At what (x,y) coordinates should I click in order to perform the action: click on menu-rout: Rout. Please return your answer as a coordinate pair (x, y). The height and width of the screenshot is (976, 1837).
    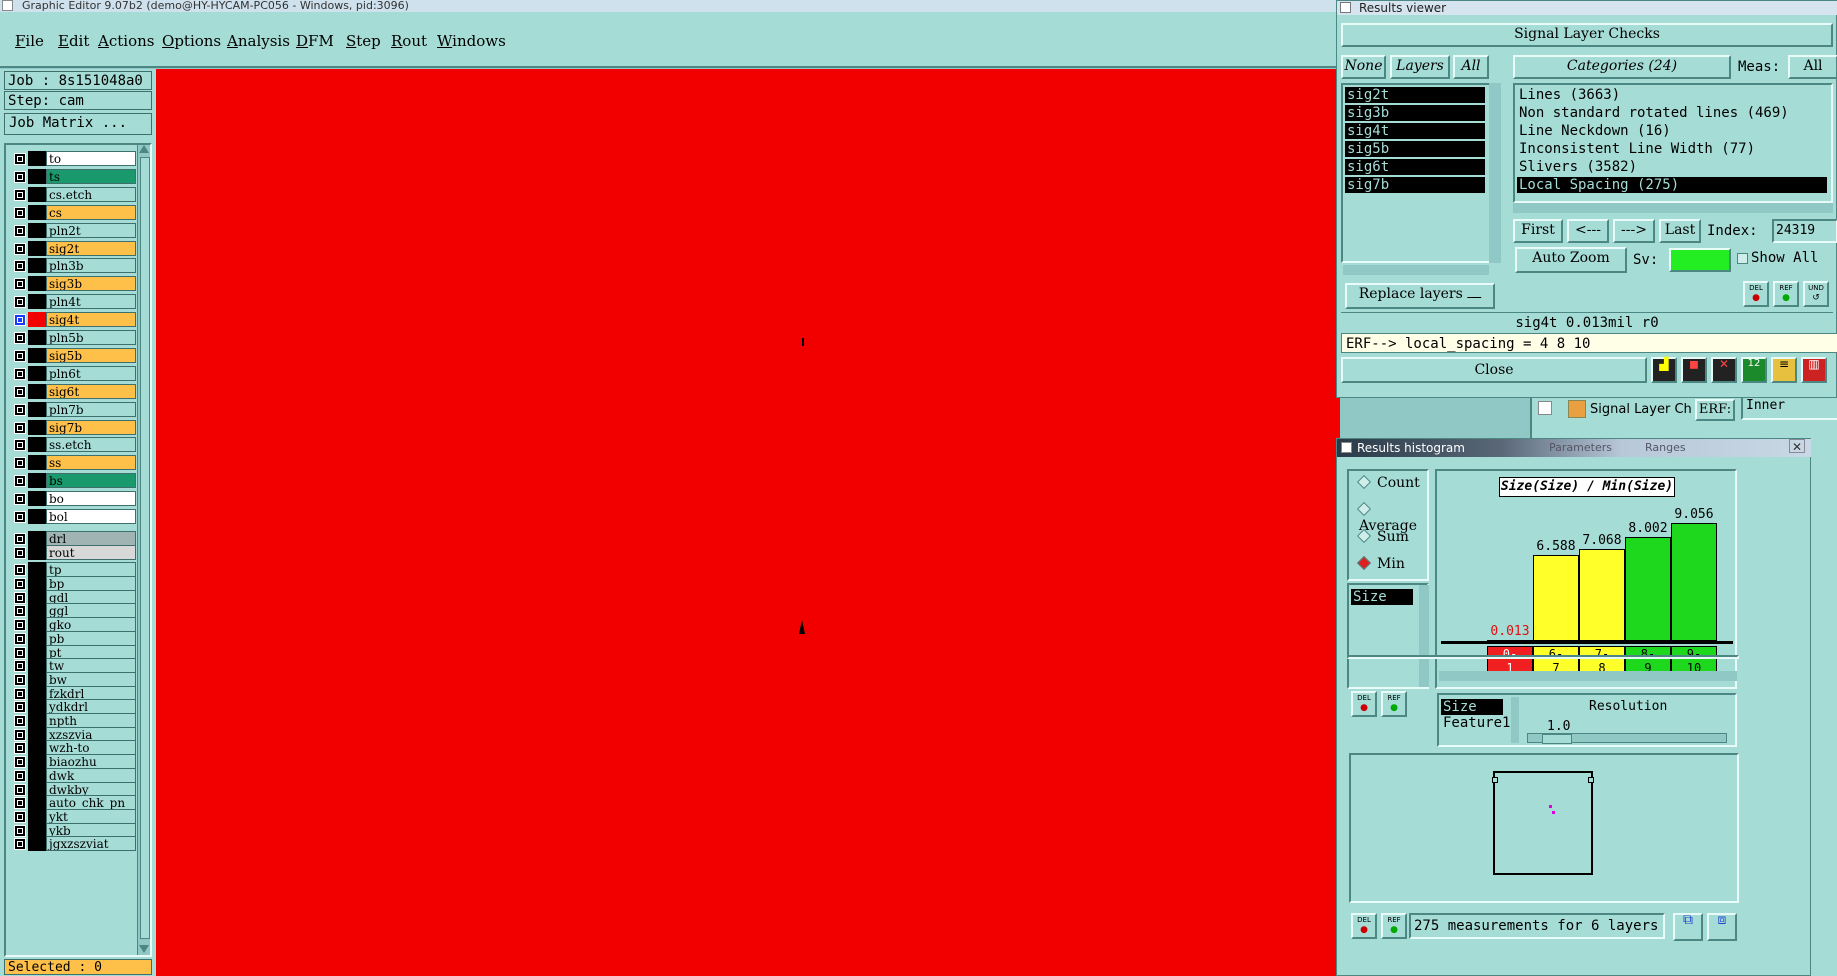
    Looking at the image, I should click on (409, 41).